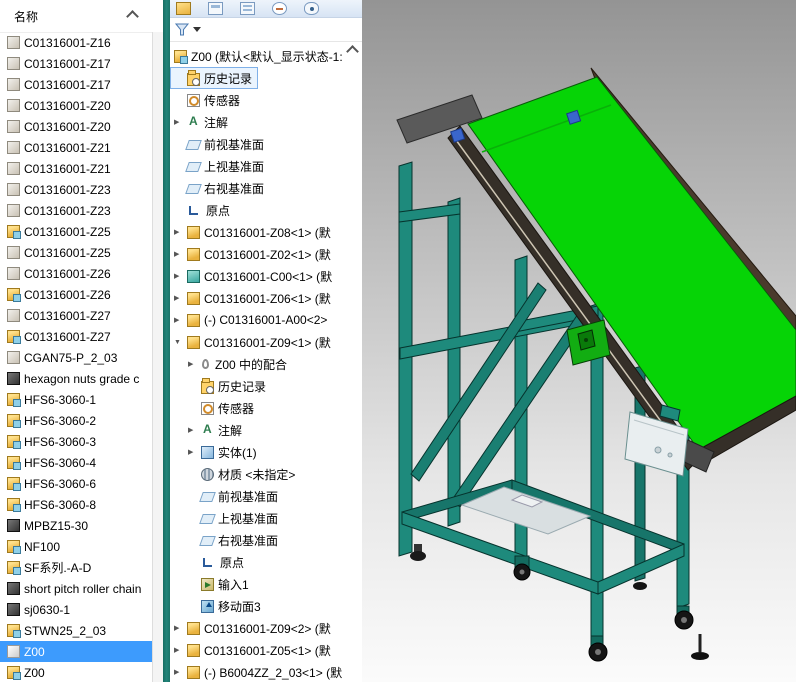  What do you see at coordinates (76, 504) in the screenshot?
I see `list-item: HFS6-3060-8` at bounding box center [76, 504].